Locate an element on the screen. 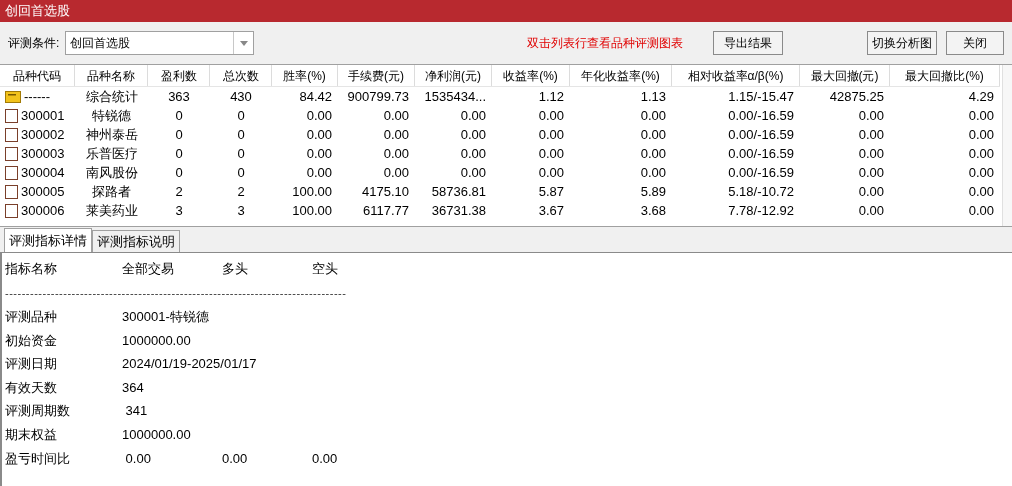  details-cell: 评测品种 is located at coordinates (31, 317).